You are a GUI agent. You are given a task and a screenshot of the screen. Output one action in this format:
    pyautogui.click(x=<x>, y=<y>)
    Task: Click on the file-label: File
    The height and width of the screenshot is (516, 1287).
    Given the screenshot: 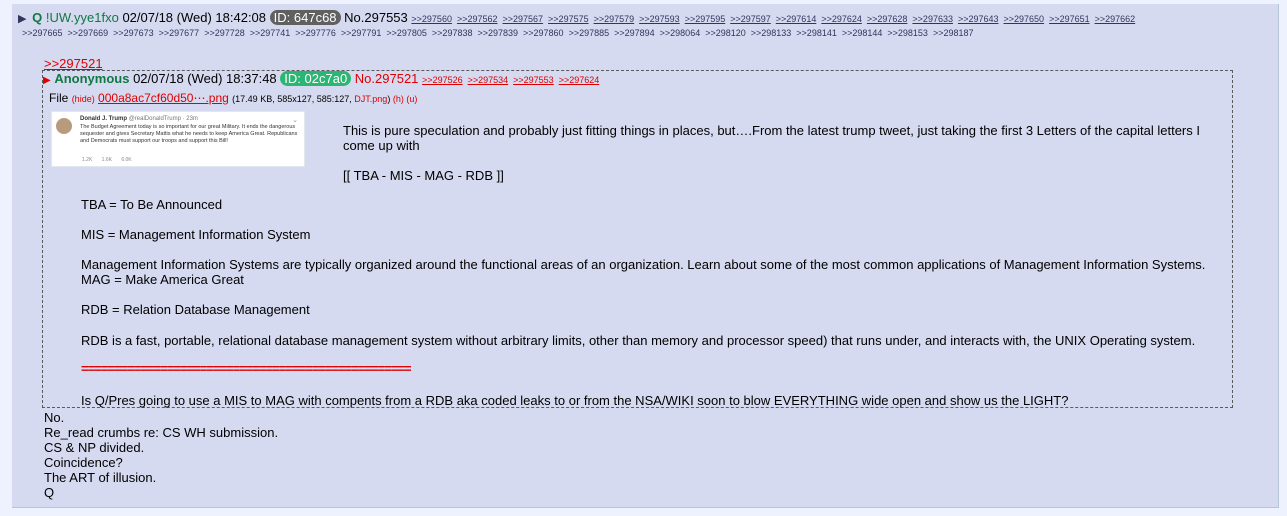 What is the action you would take?
    pyautogui.click(x=59, y=98)
    